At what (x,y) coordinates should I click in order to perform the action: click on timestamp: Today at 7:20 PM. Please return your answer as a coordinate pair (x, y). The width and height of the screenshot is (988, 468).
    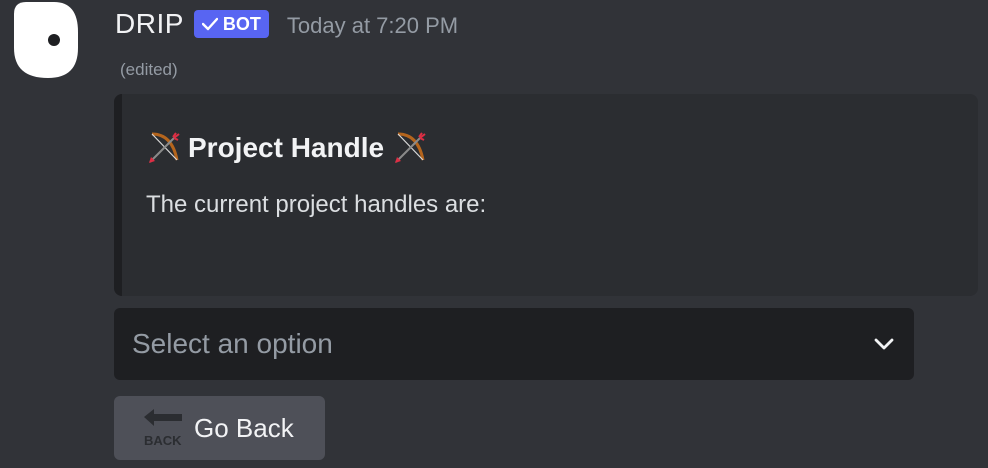
    Looking at the image, I should click on (372, 25).